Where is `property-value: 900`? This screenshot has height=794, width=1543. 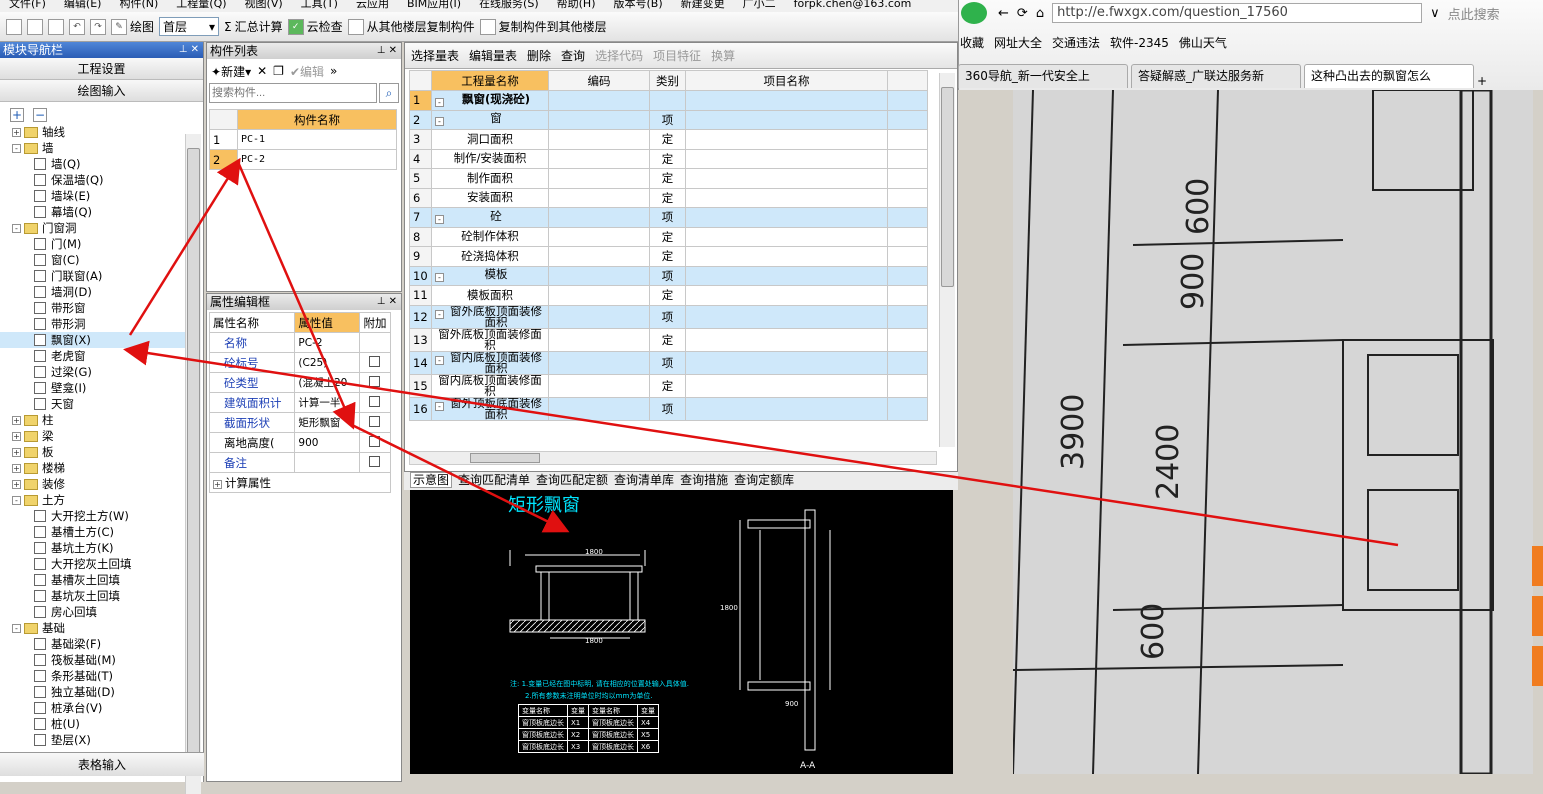
property-value: 900 is located at coordinates (327, 442).